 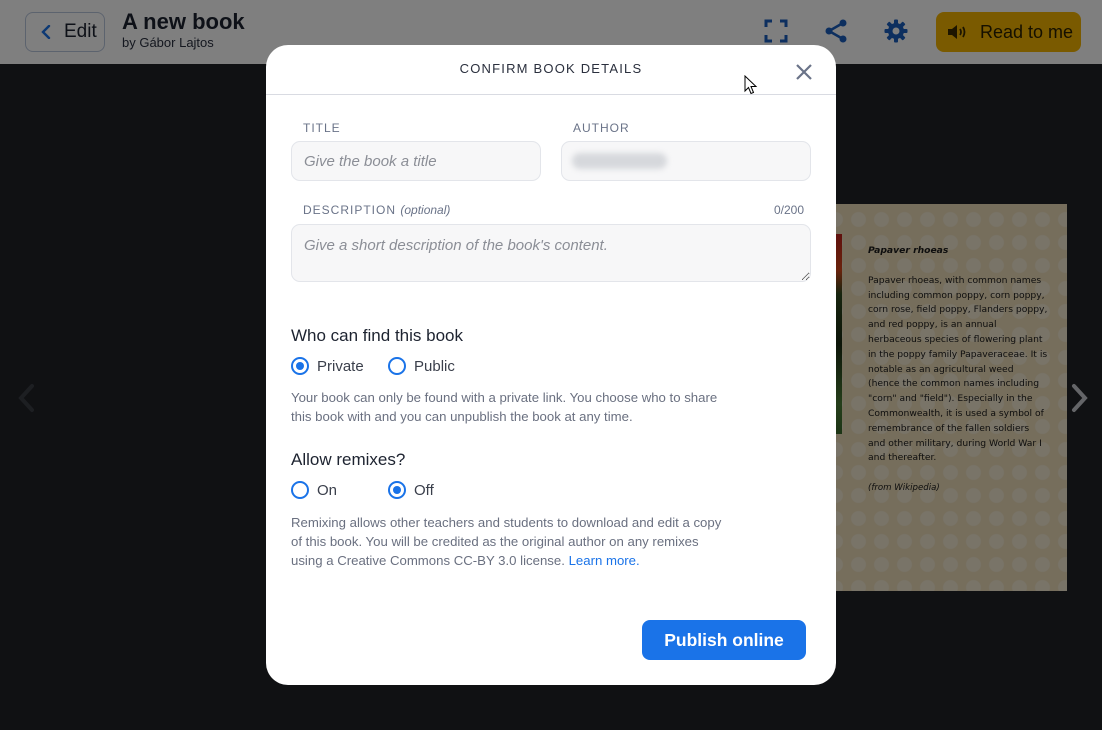 What do you see at coordinates (425, 210) in the screenshot?
I see `optional-hint: (optional)` at bounding box center [425, 210].